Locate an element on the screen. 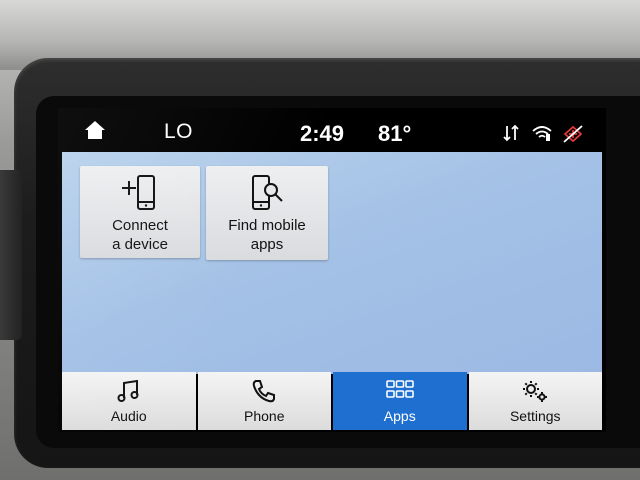 The width and height of the screenshot is (640, 480). side-panel is located at coordinates (11, 255).